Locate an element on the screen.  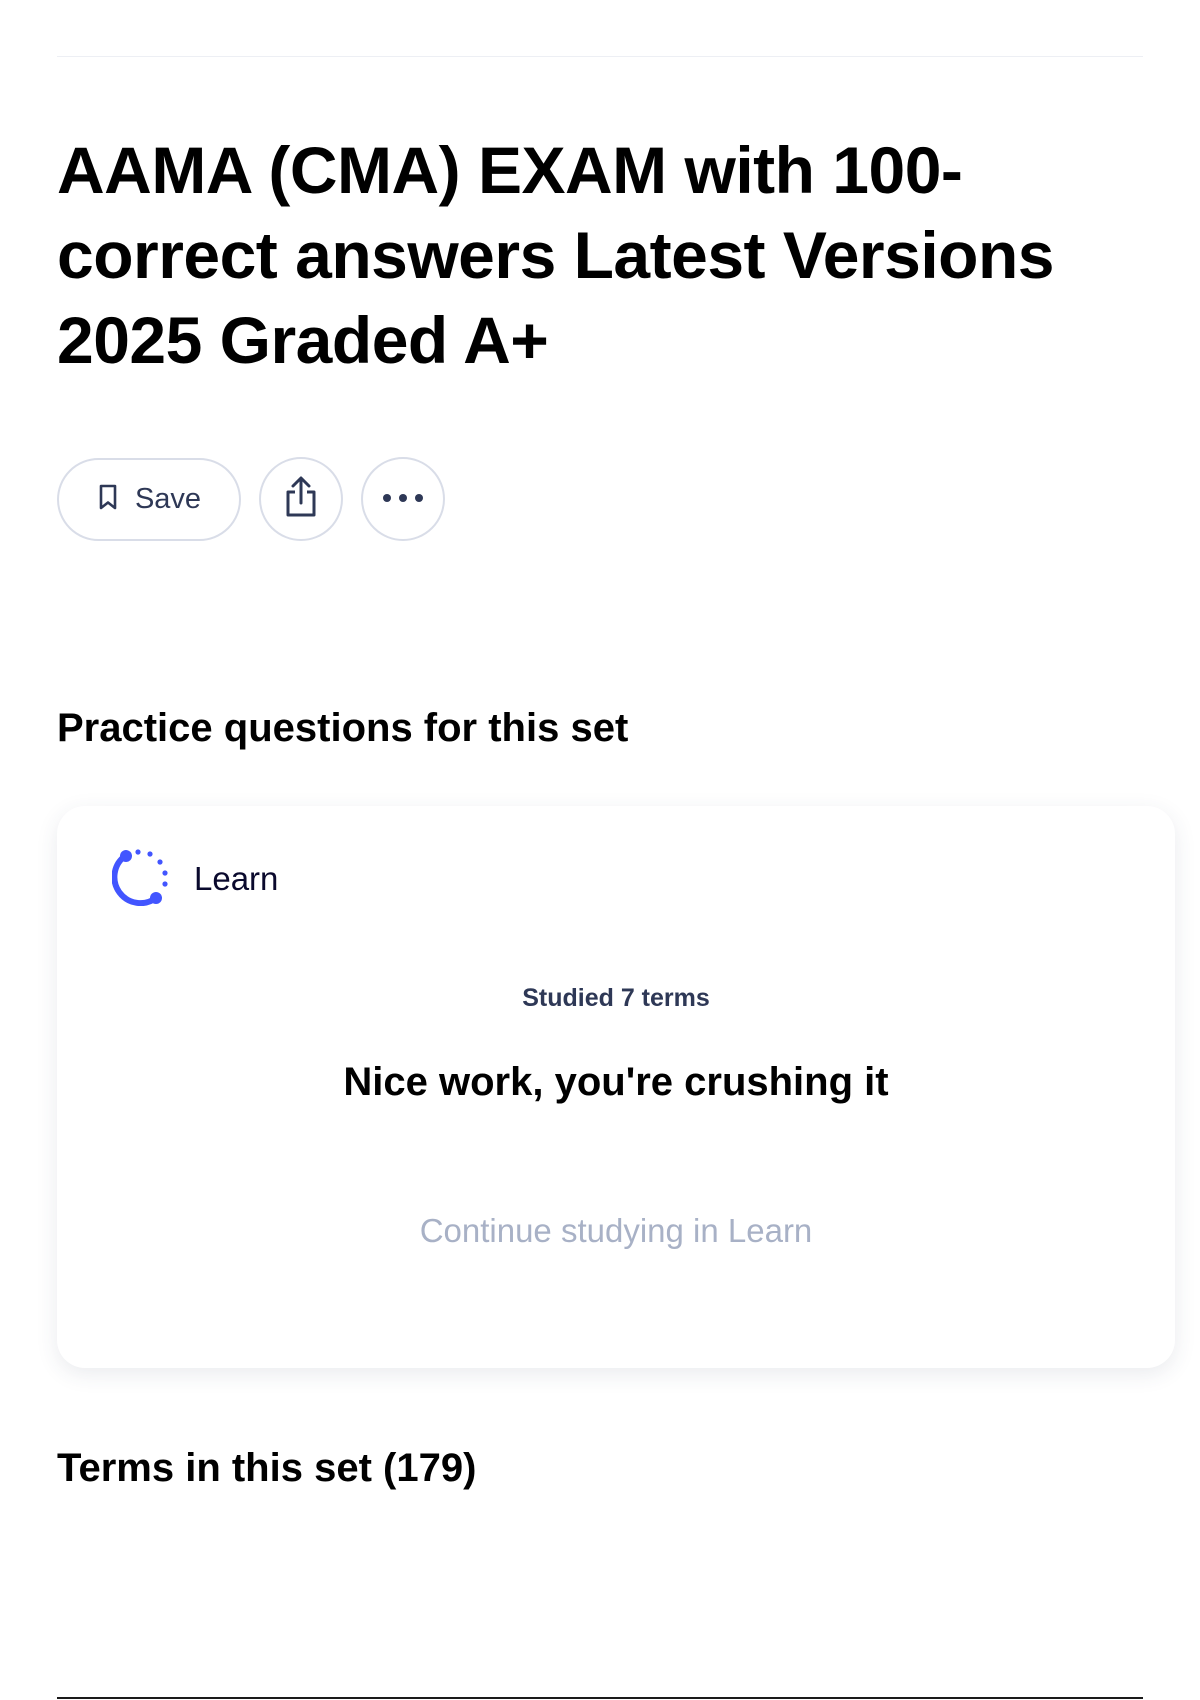
learn-card-header: Learn is located at coordinates (195, 878).